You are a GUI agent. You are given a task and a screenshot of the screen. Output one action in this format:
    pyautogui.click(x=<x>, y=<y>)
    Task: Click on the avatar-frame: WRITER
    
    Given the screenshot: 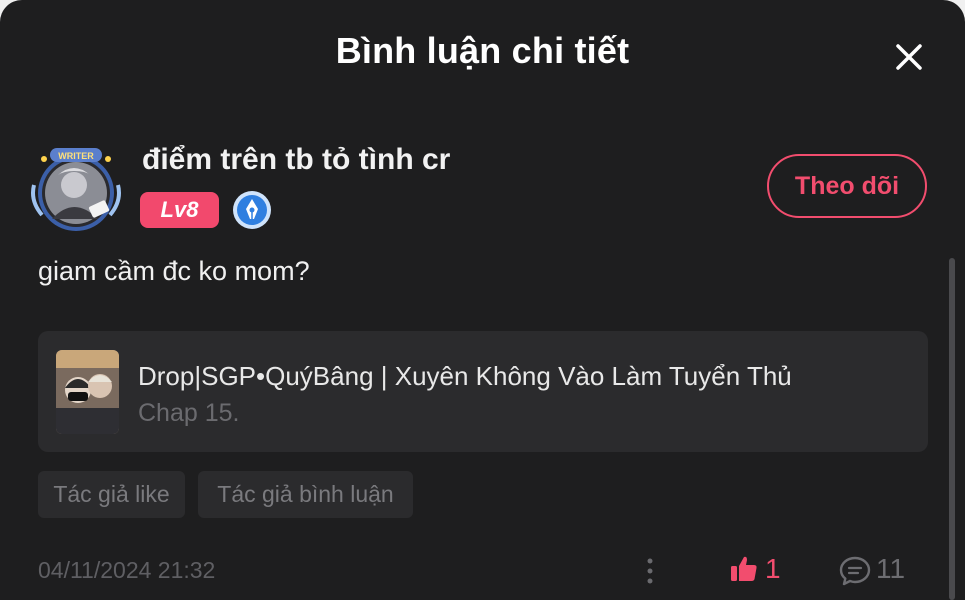 What is the action you would take?
    pyautogui.click(x=76, y=189)
    